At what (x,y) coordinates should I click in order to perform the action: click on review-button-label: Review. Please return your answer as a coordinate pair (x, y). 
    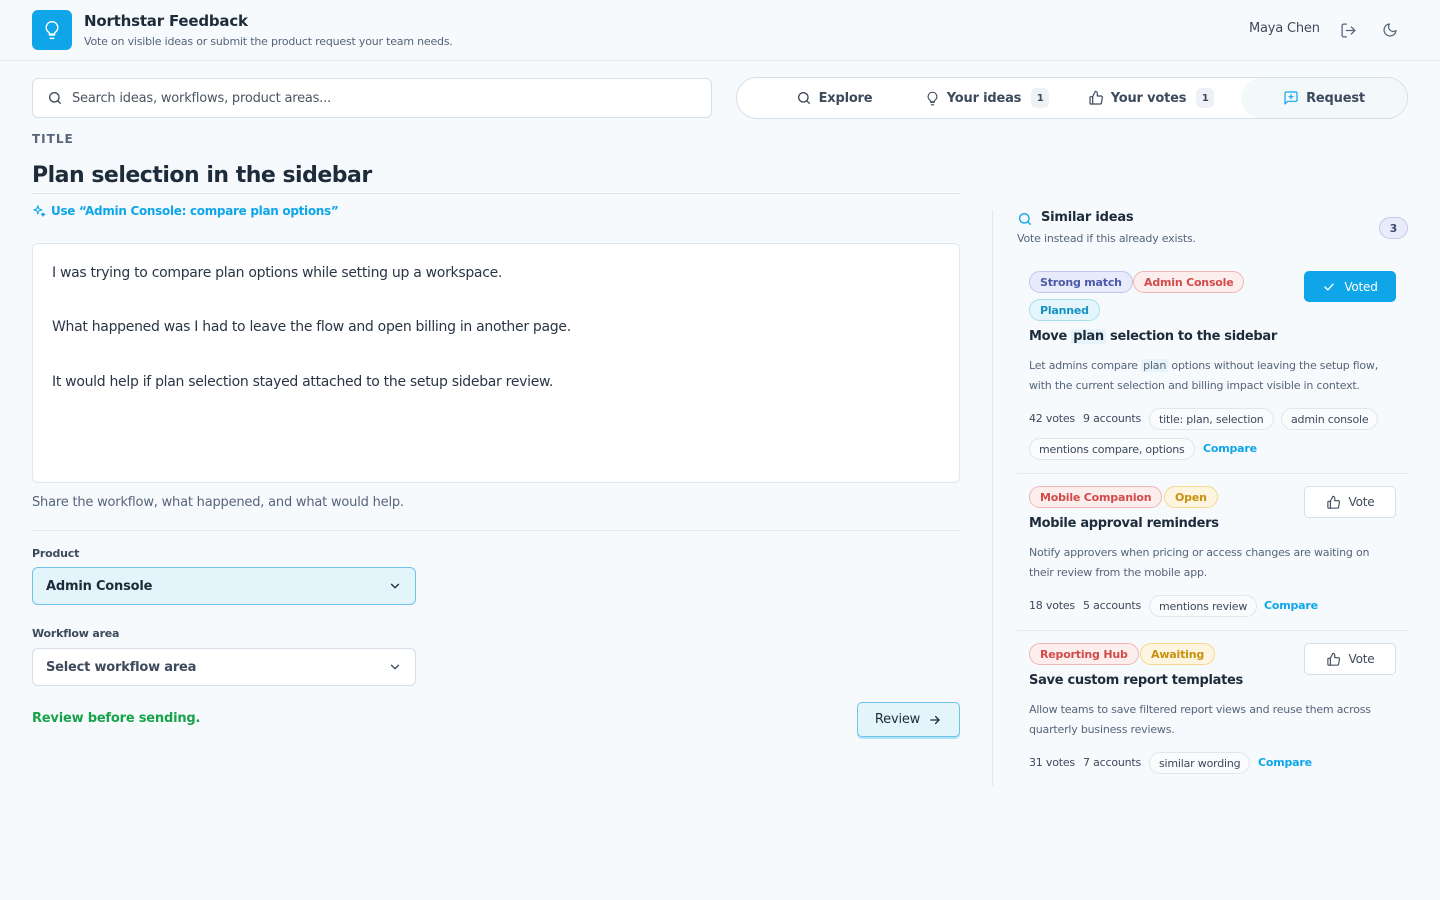
    Looking at the image, I should click on (897, 719).